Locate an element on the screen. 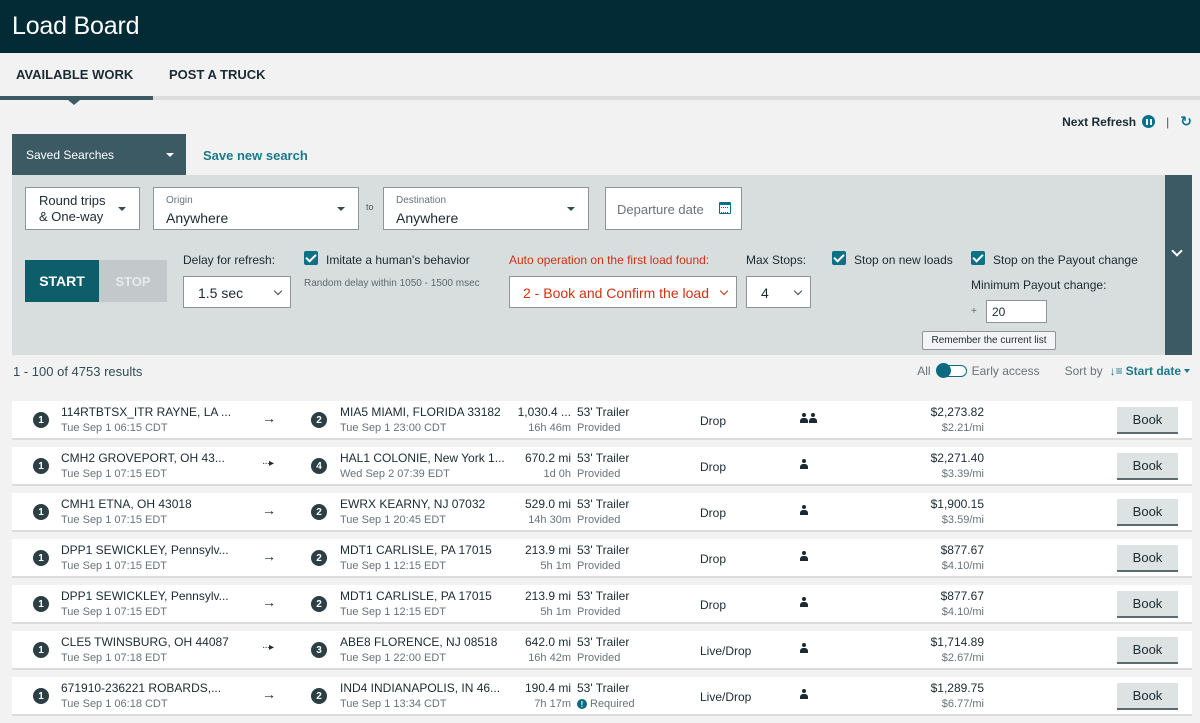  sort-field-dropdown: Start date is located at coordinates (1153, 371).